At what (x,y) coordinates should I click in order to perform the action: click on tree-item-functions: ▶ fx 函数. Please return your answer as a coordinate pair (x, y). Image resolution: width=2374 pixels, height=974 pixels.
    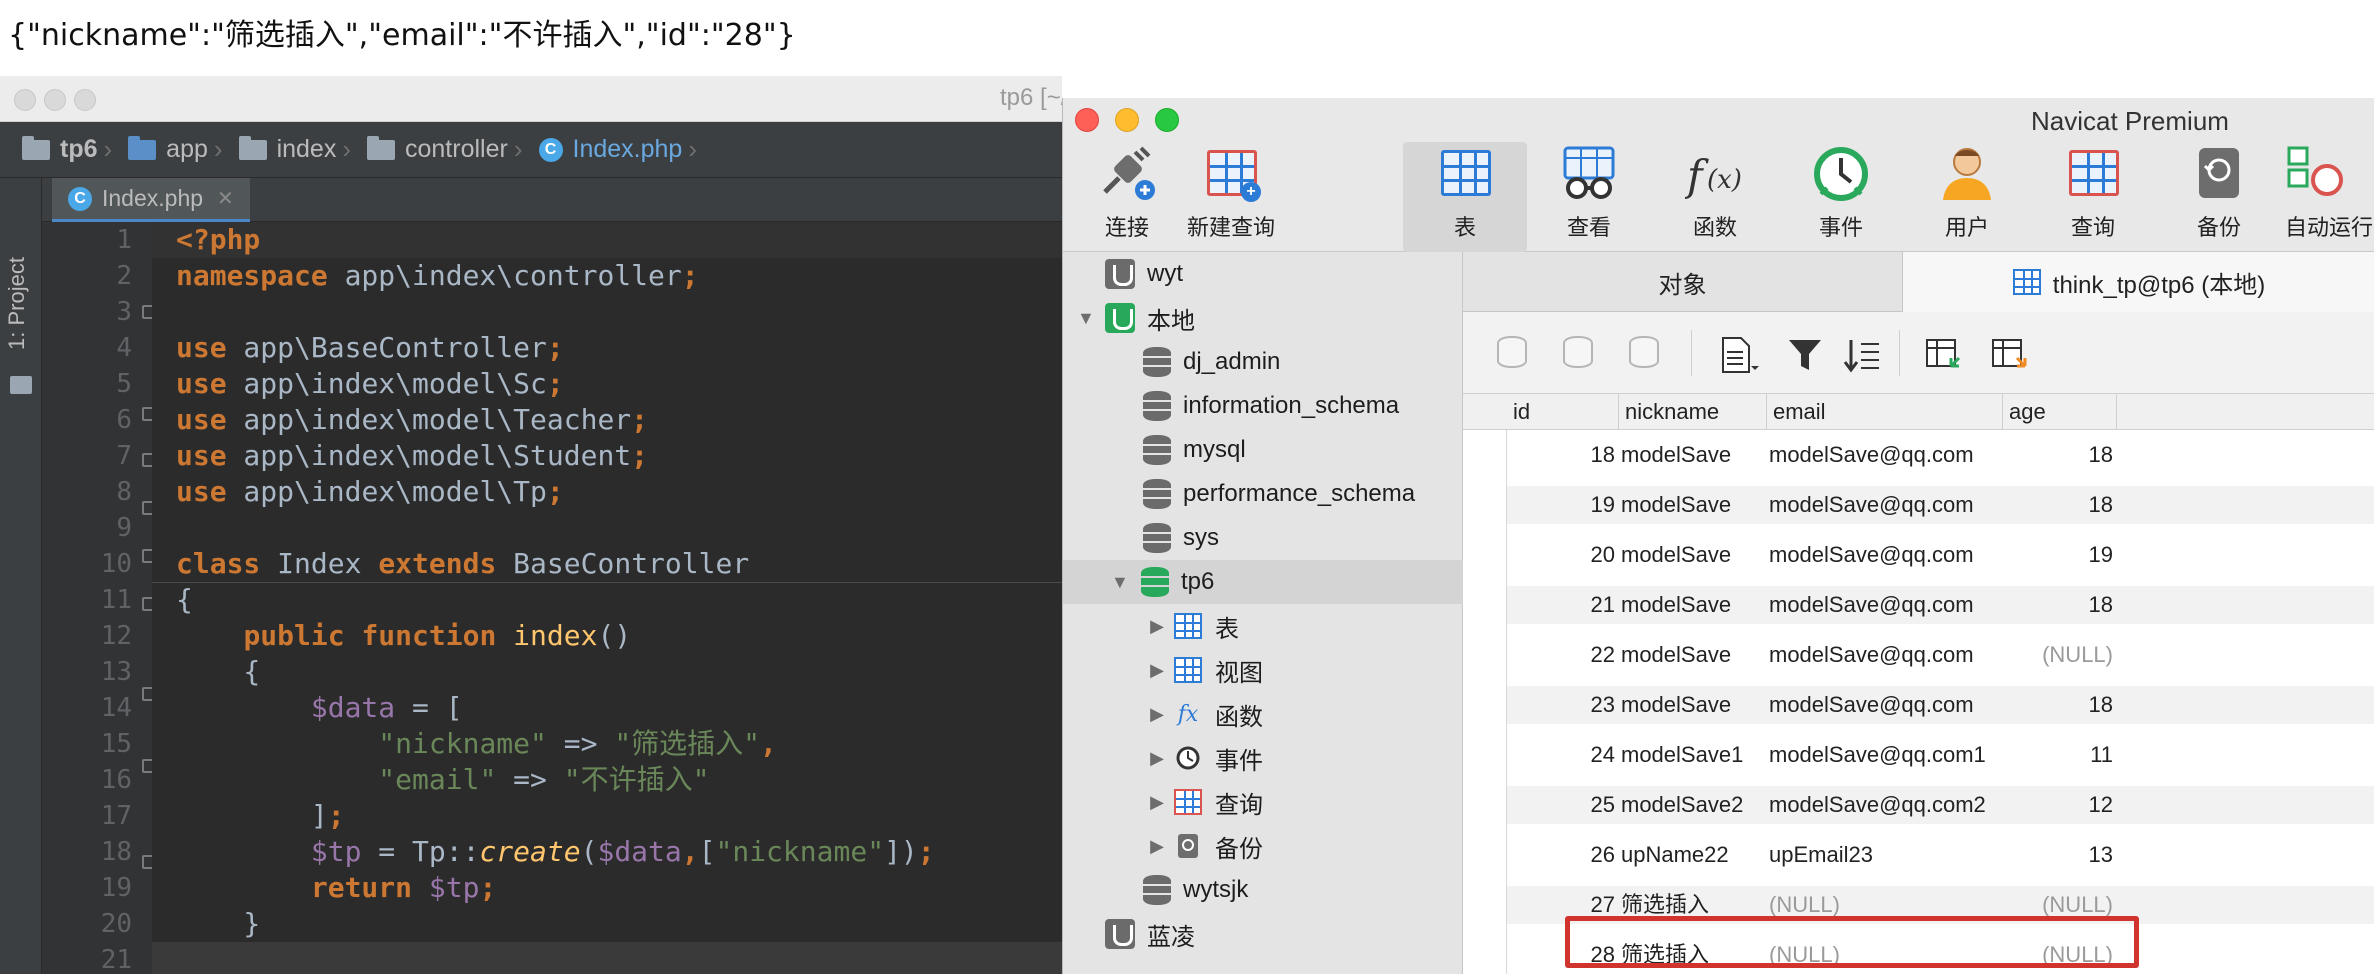
    Looking at the image, I should click on (1263, 714).